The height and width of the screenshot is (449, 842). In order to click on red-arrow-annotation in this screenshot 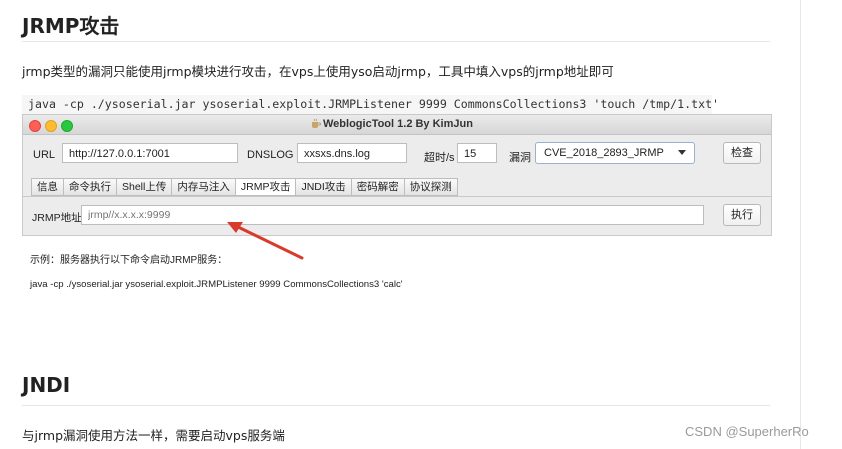, I will do `click(265, 241)`.